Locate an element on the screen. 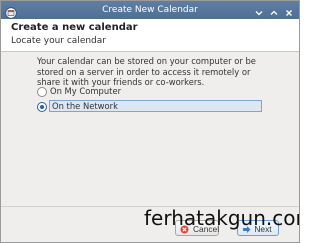  close-icon is located at coordinates (289, 10).